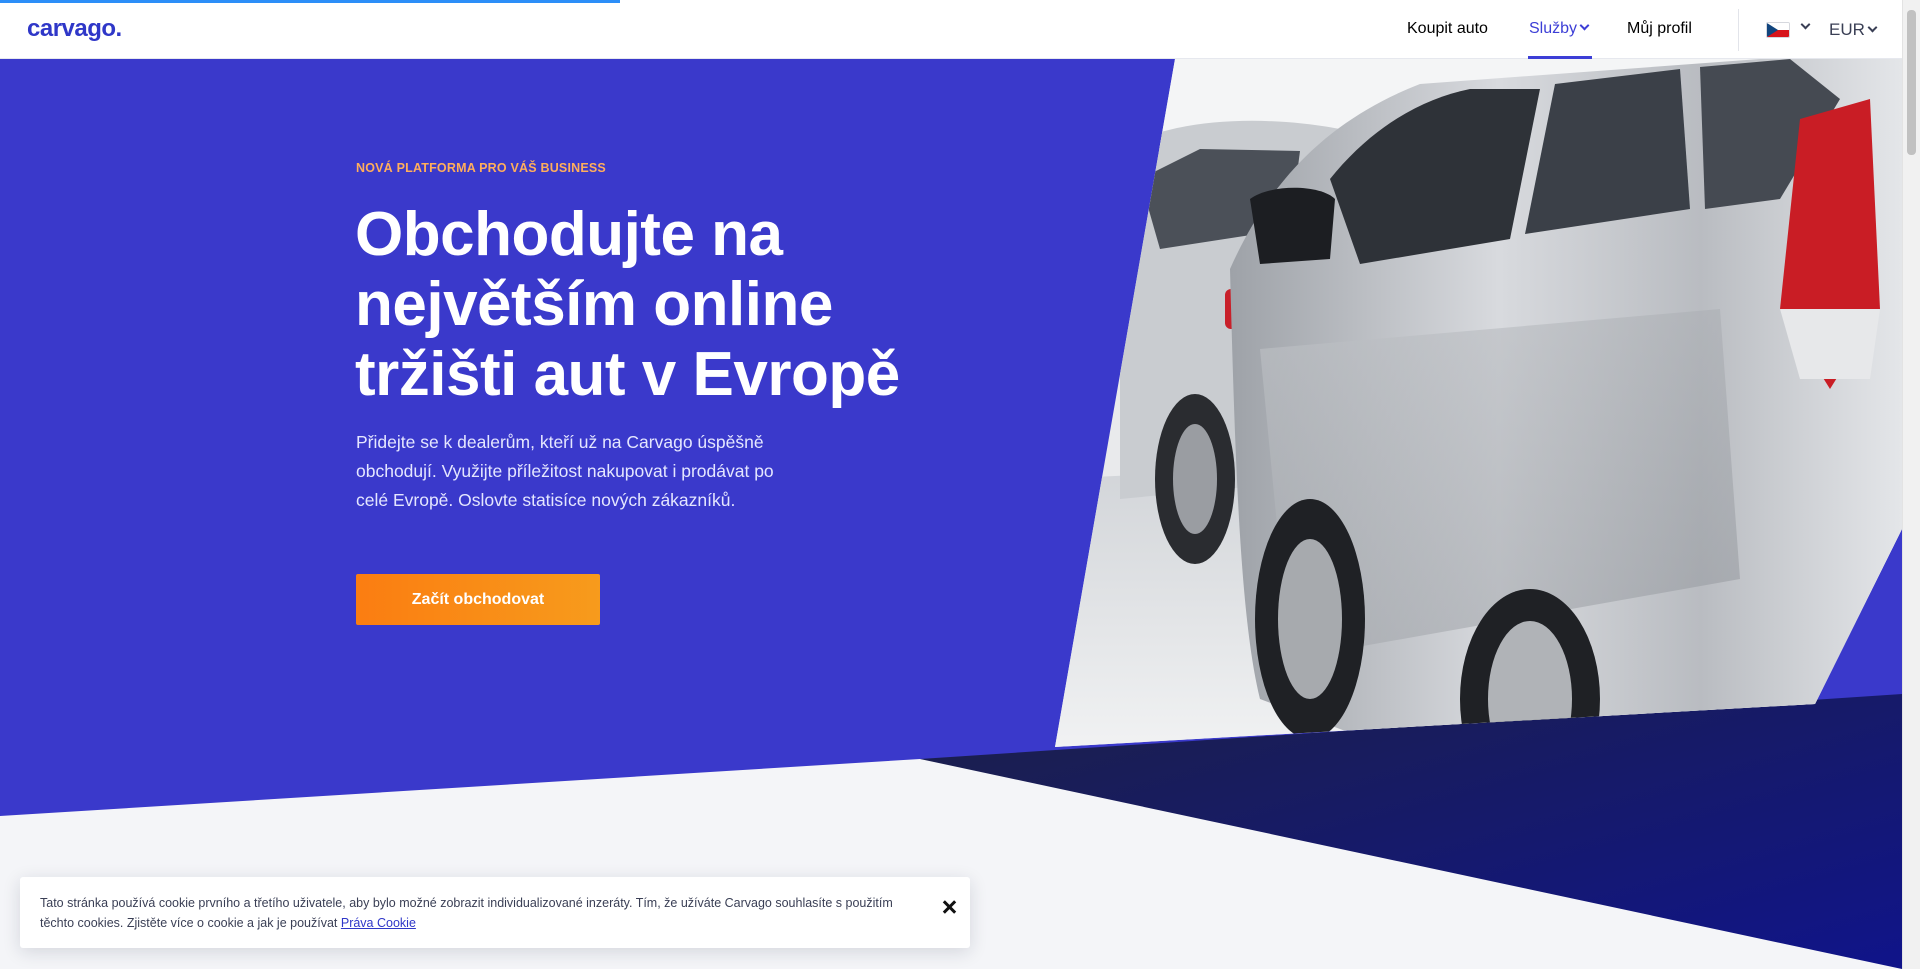 The height and width of the screenshot is (969, 1920). What do you see at coordinates (1911, 82) in the screenshot?
I see `scrollbar-thumb` at bounding box center [1911, 82].